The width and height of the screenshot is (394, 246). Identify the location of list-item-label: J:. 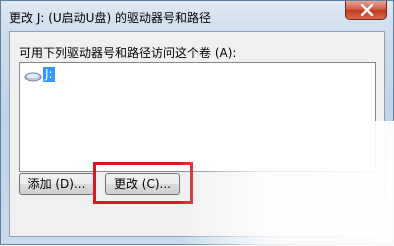
(49, 74).